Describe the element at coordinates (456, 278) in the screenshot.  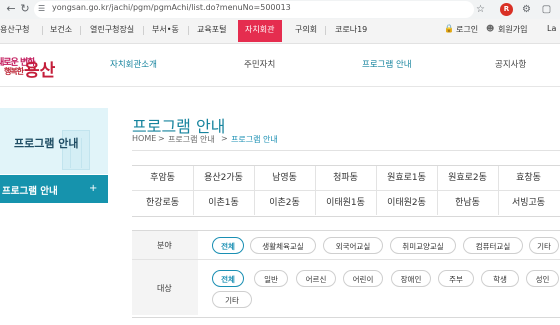
I see `target-chip-homemaker: 주부` at that location.